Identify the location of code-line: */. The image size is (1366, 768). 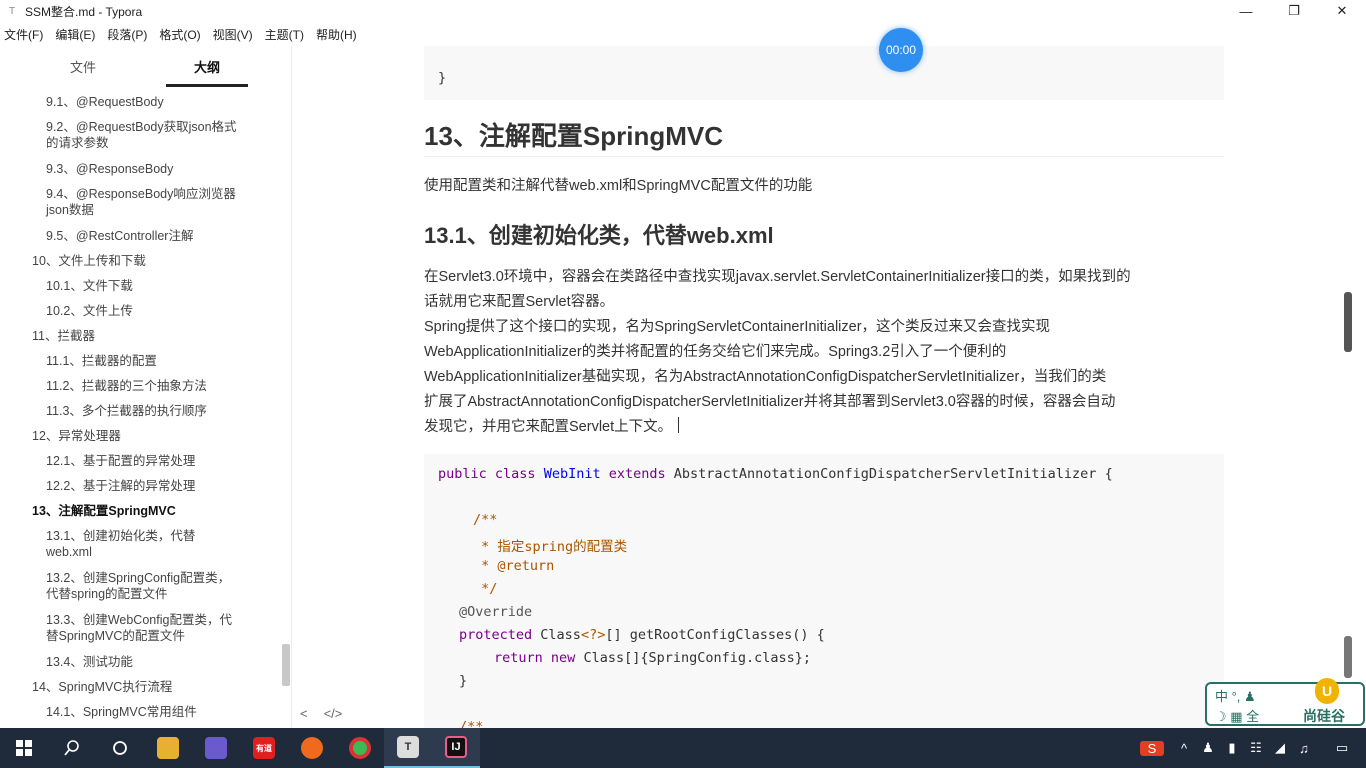
(485, 589).